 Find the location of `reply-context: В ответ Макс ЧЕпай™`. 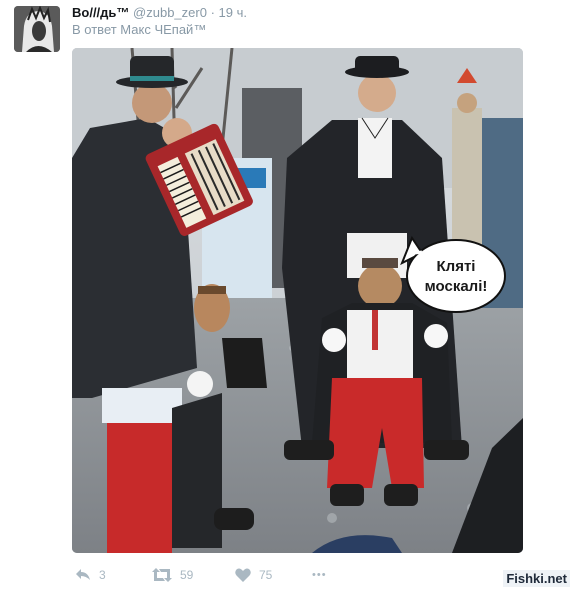

reply-context: В ответ Макс ЧЕпай™ is located at coordinates (139, 29).